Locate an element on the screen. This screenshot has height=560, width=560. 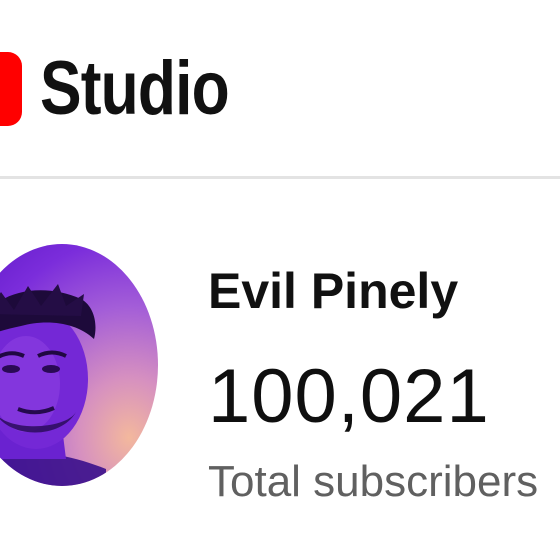
avatar-portrait-icon is located at coordinates (53, 385).